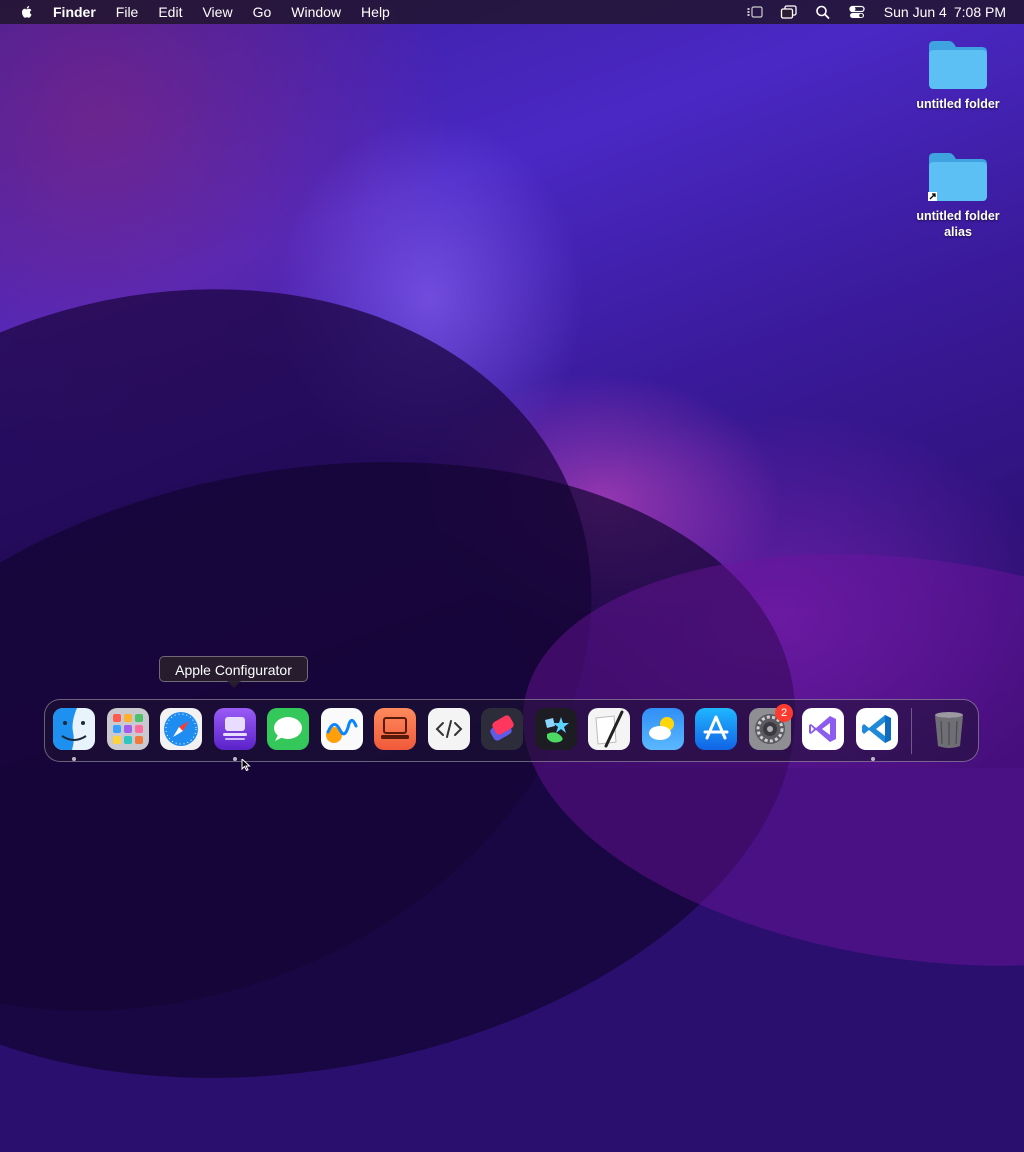 Image resolution: width=1024 pixels, height=1152 pixels. I want to click on mouse-pointer-icon, so click(246, 764).